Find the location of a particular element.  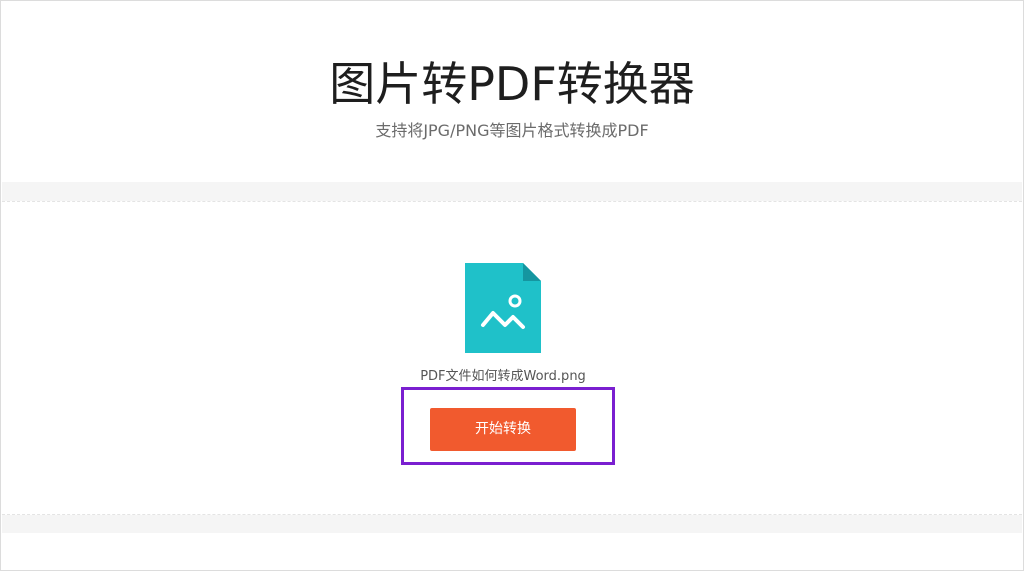

start-convert-button: 开始转换 is located at coordinates (503, 429).